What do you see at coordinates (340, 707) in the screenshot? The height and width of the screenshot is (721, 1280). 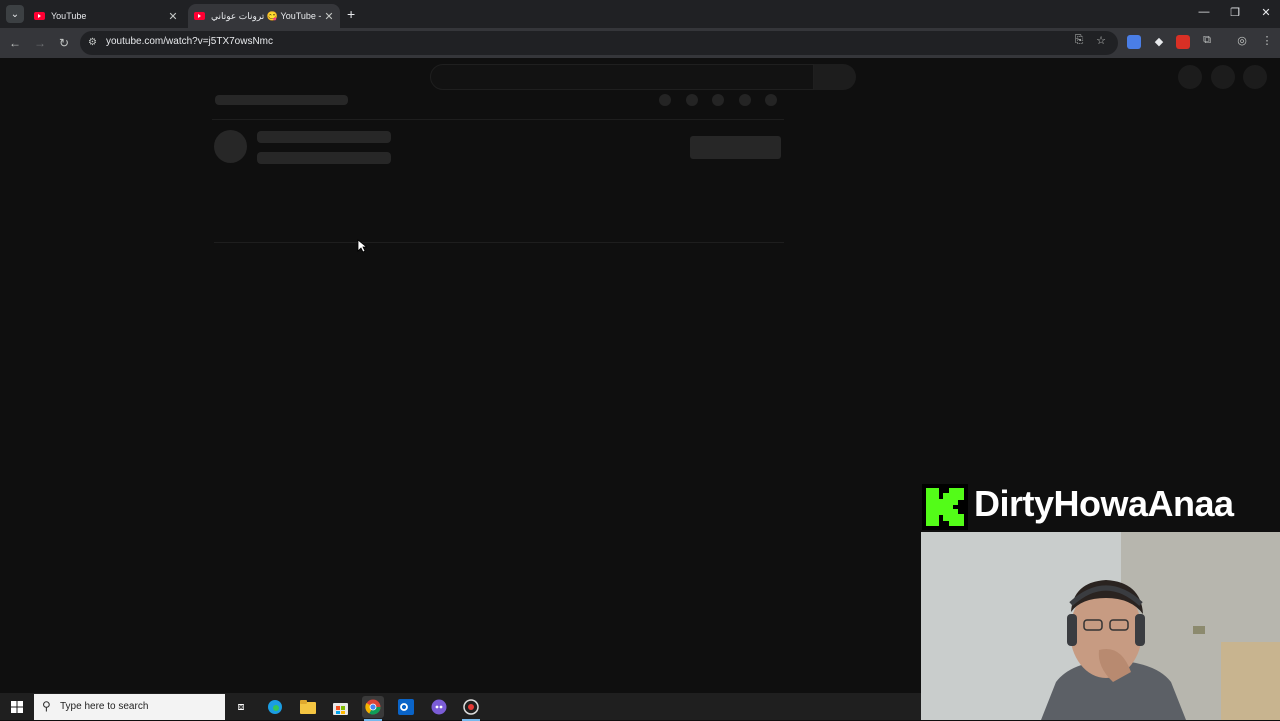 I see `microsoft-store-icon` at bounding box center [340, 707].